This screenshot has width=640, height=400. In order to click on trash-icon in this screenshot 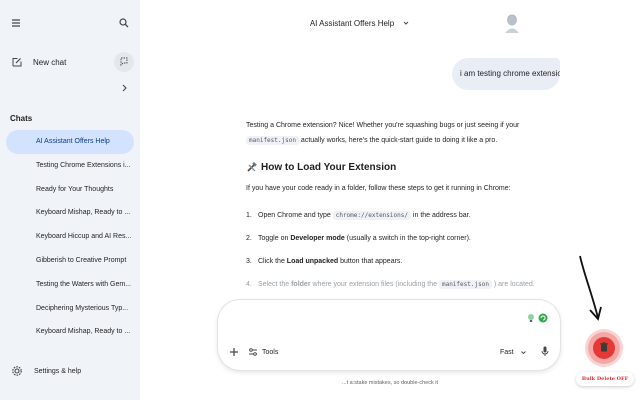, I will do `click(604, 348)`.